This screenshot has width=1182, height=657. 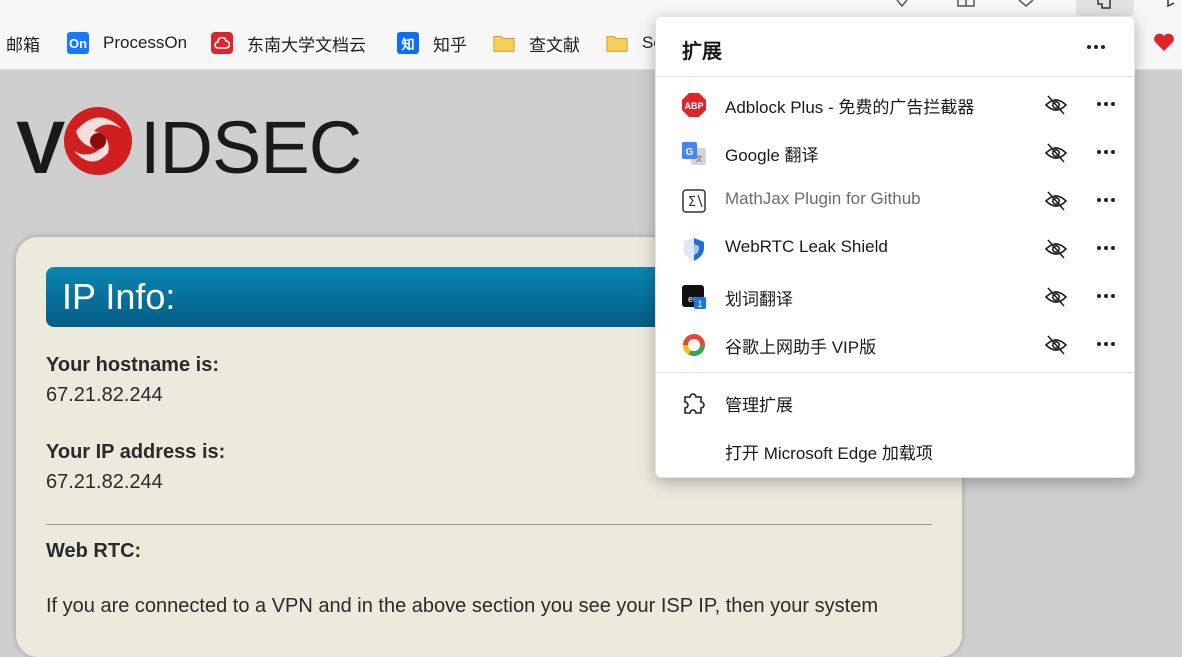 I want to click on svg-text: Σ, so click(x=692, y=202).